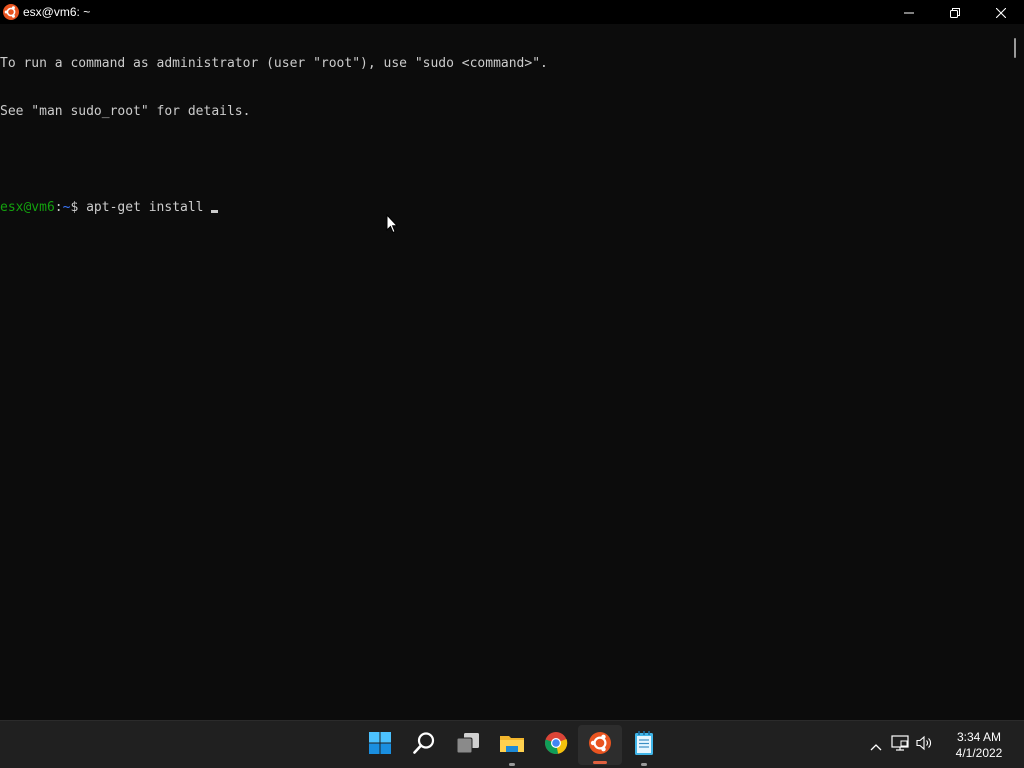 The height and width of the screenshot is (768, 1024). Describe the element at coordinates (979, 745) in the screenshot. I see `clock: 3:34 AM 4/1/2022` at that location.